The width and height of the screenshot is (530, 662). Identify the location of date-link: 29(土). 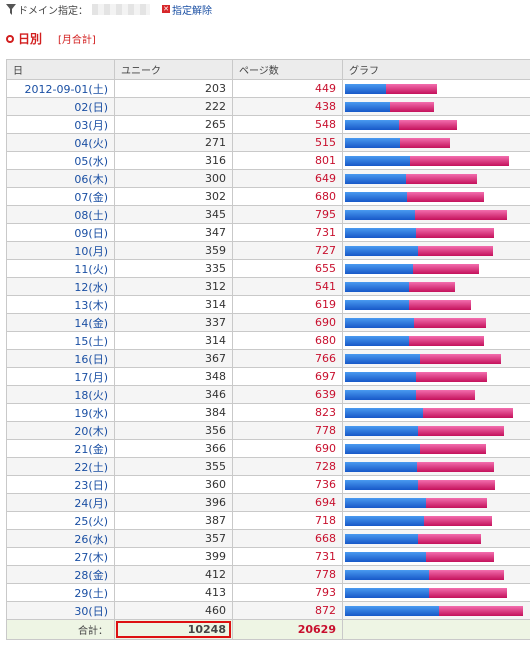
(60, 592).